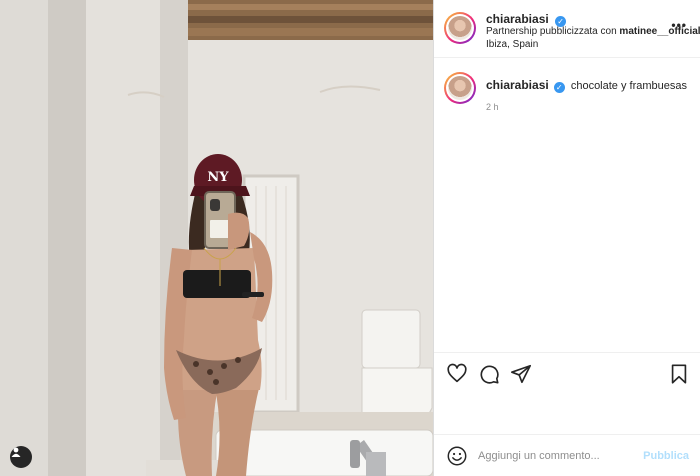 The height and width of the screenshot is (476, 700). I want to click on user-icon, so click(16, 452).